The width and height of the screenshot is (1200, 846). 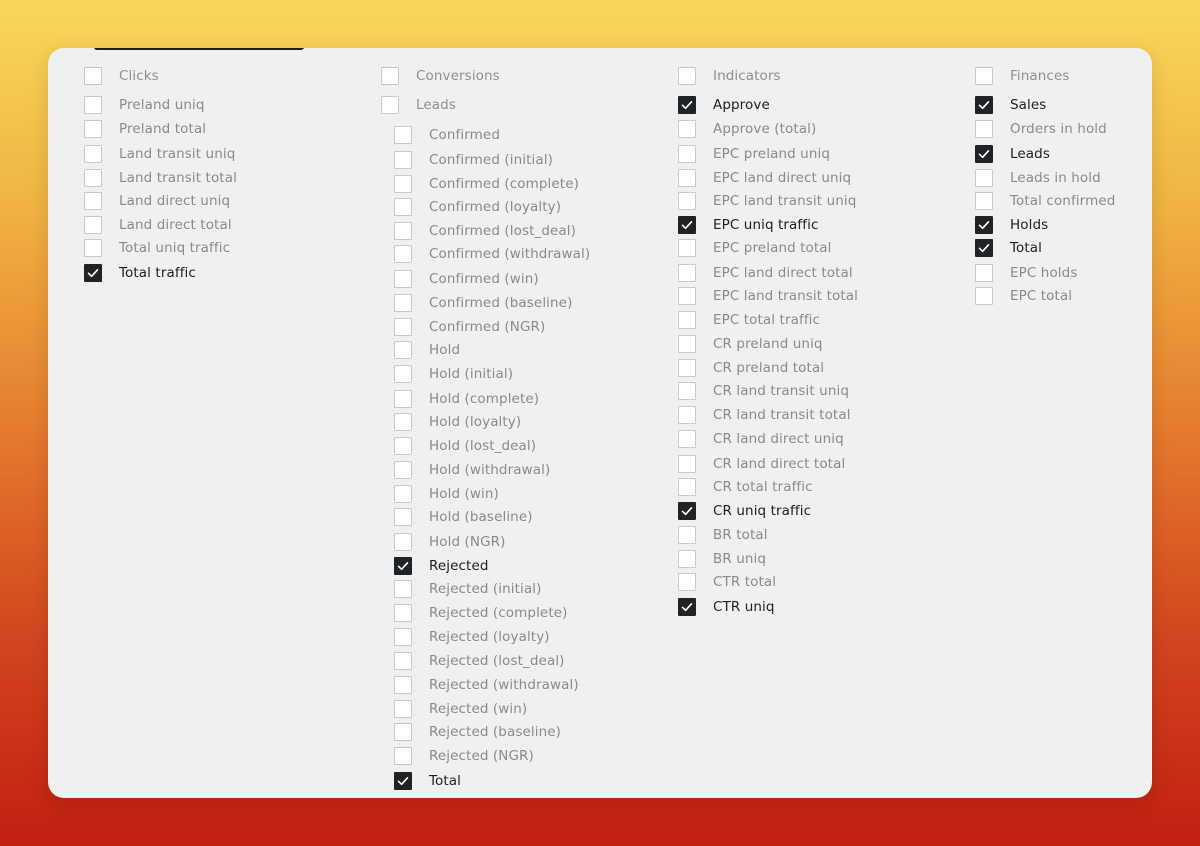 I want to click on option-orders-in-hold: Orders in hold, so click(x=1041, y=129).